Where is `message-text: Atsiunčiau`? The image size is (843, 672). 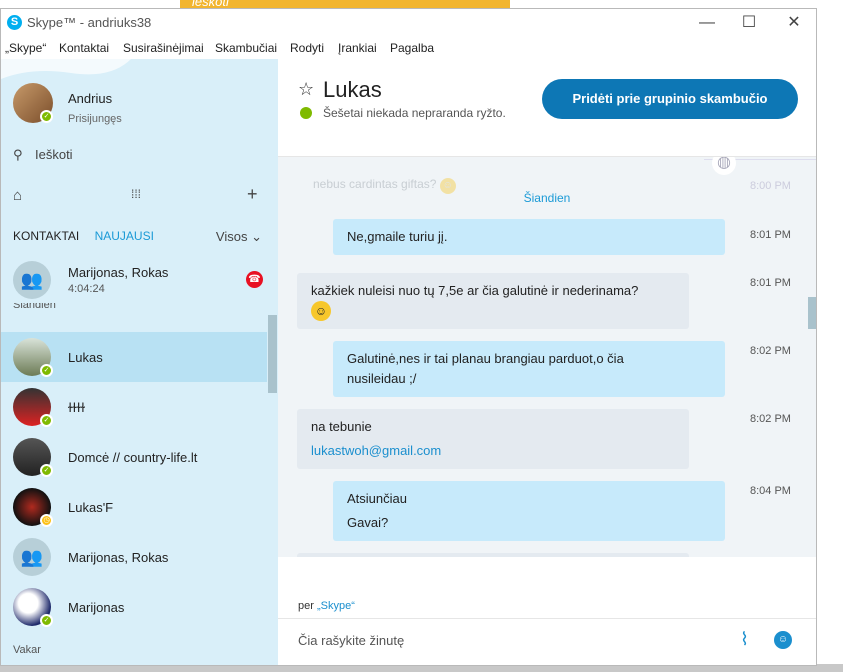
message-text: Atsiunčiau is located at coordinates (377, 498).